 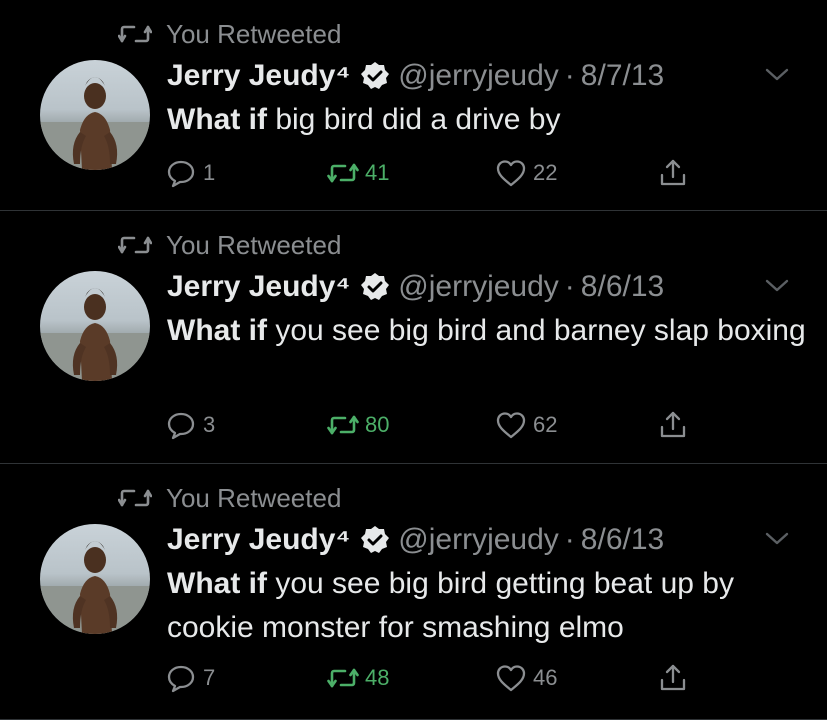 What do you see at coordinates (536, 330) in the screenshot?
I see `tweet-text-body: you see big bird and barney slap boxing` at bounding box center [536, 330].